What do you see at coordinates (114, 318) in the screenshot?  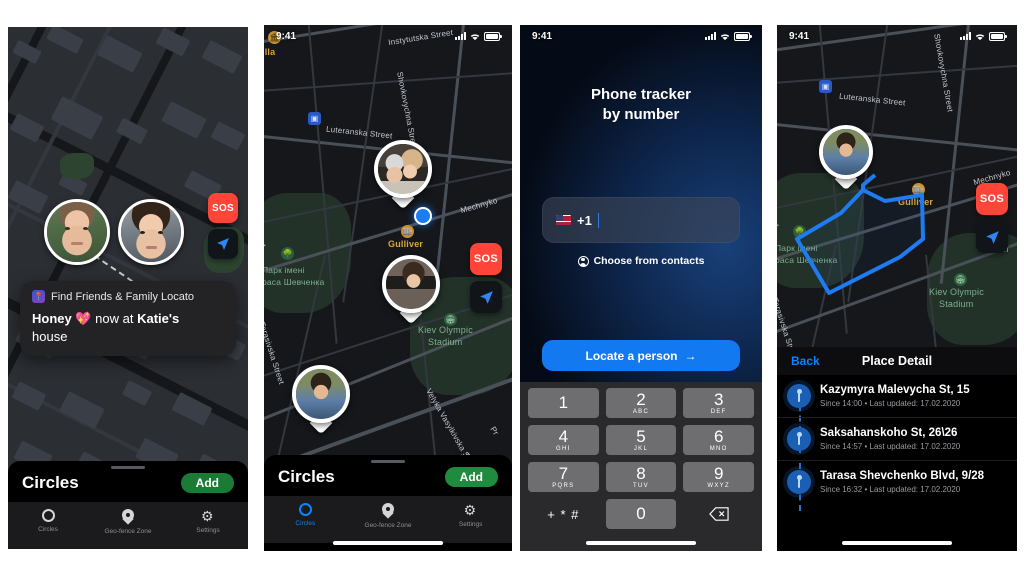 I see `notification-mid: now at` at bounding box center [114, 318].